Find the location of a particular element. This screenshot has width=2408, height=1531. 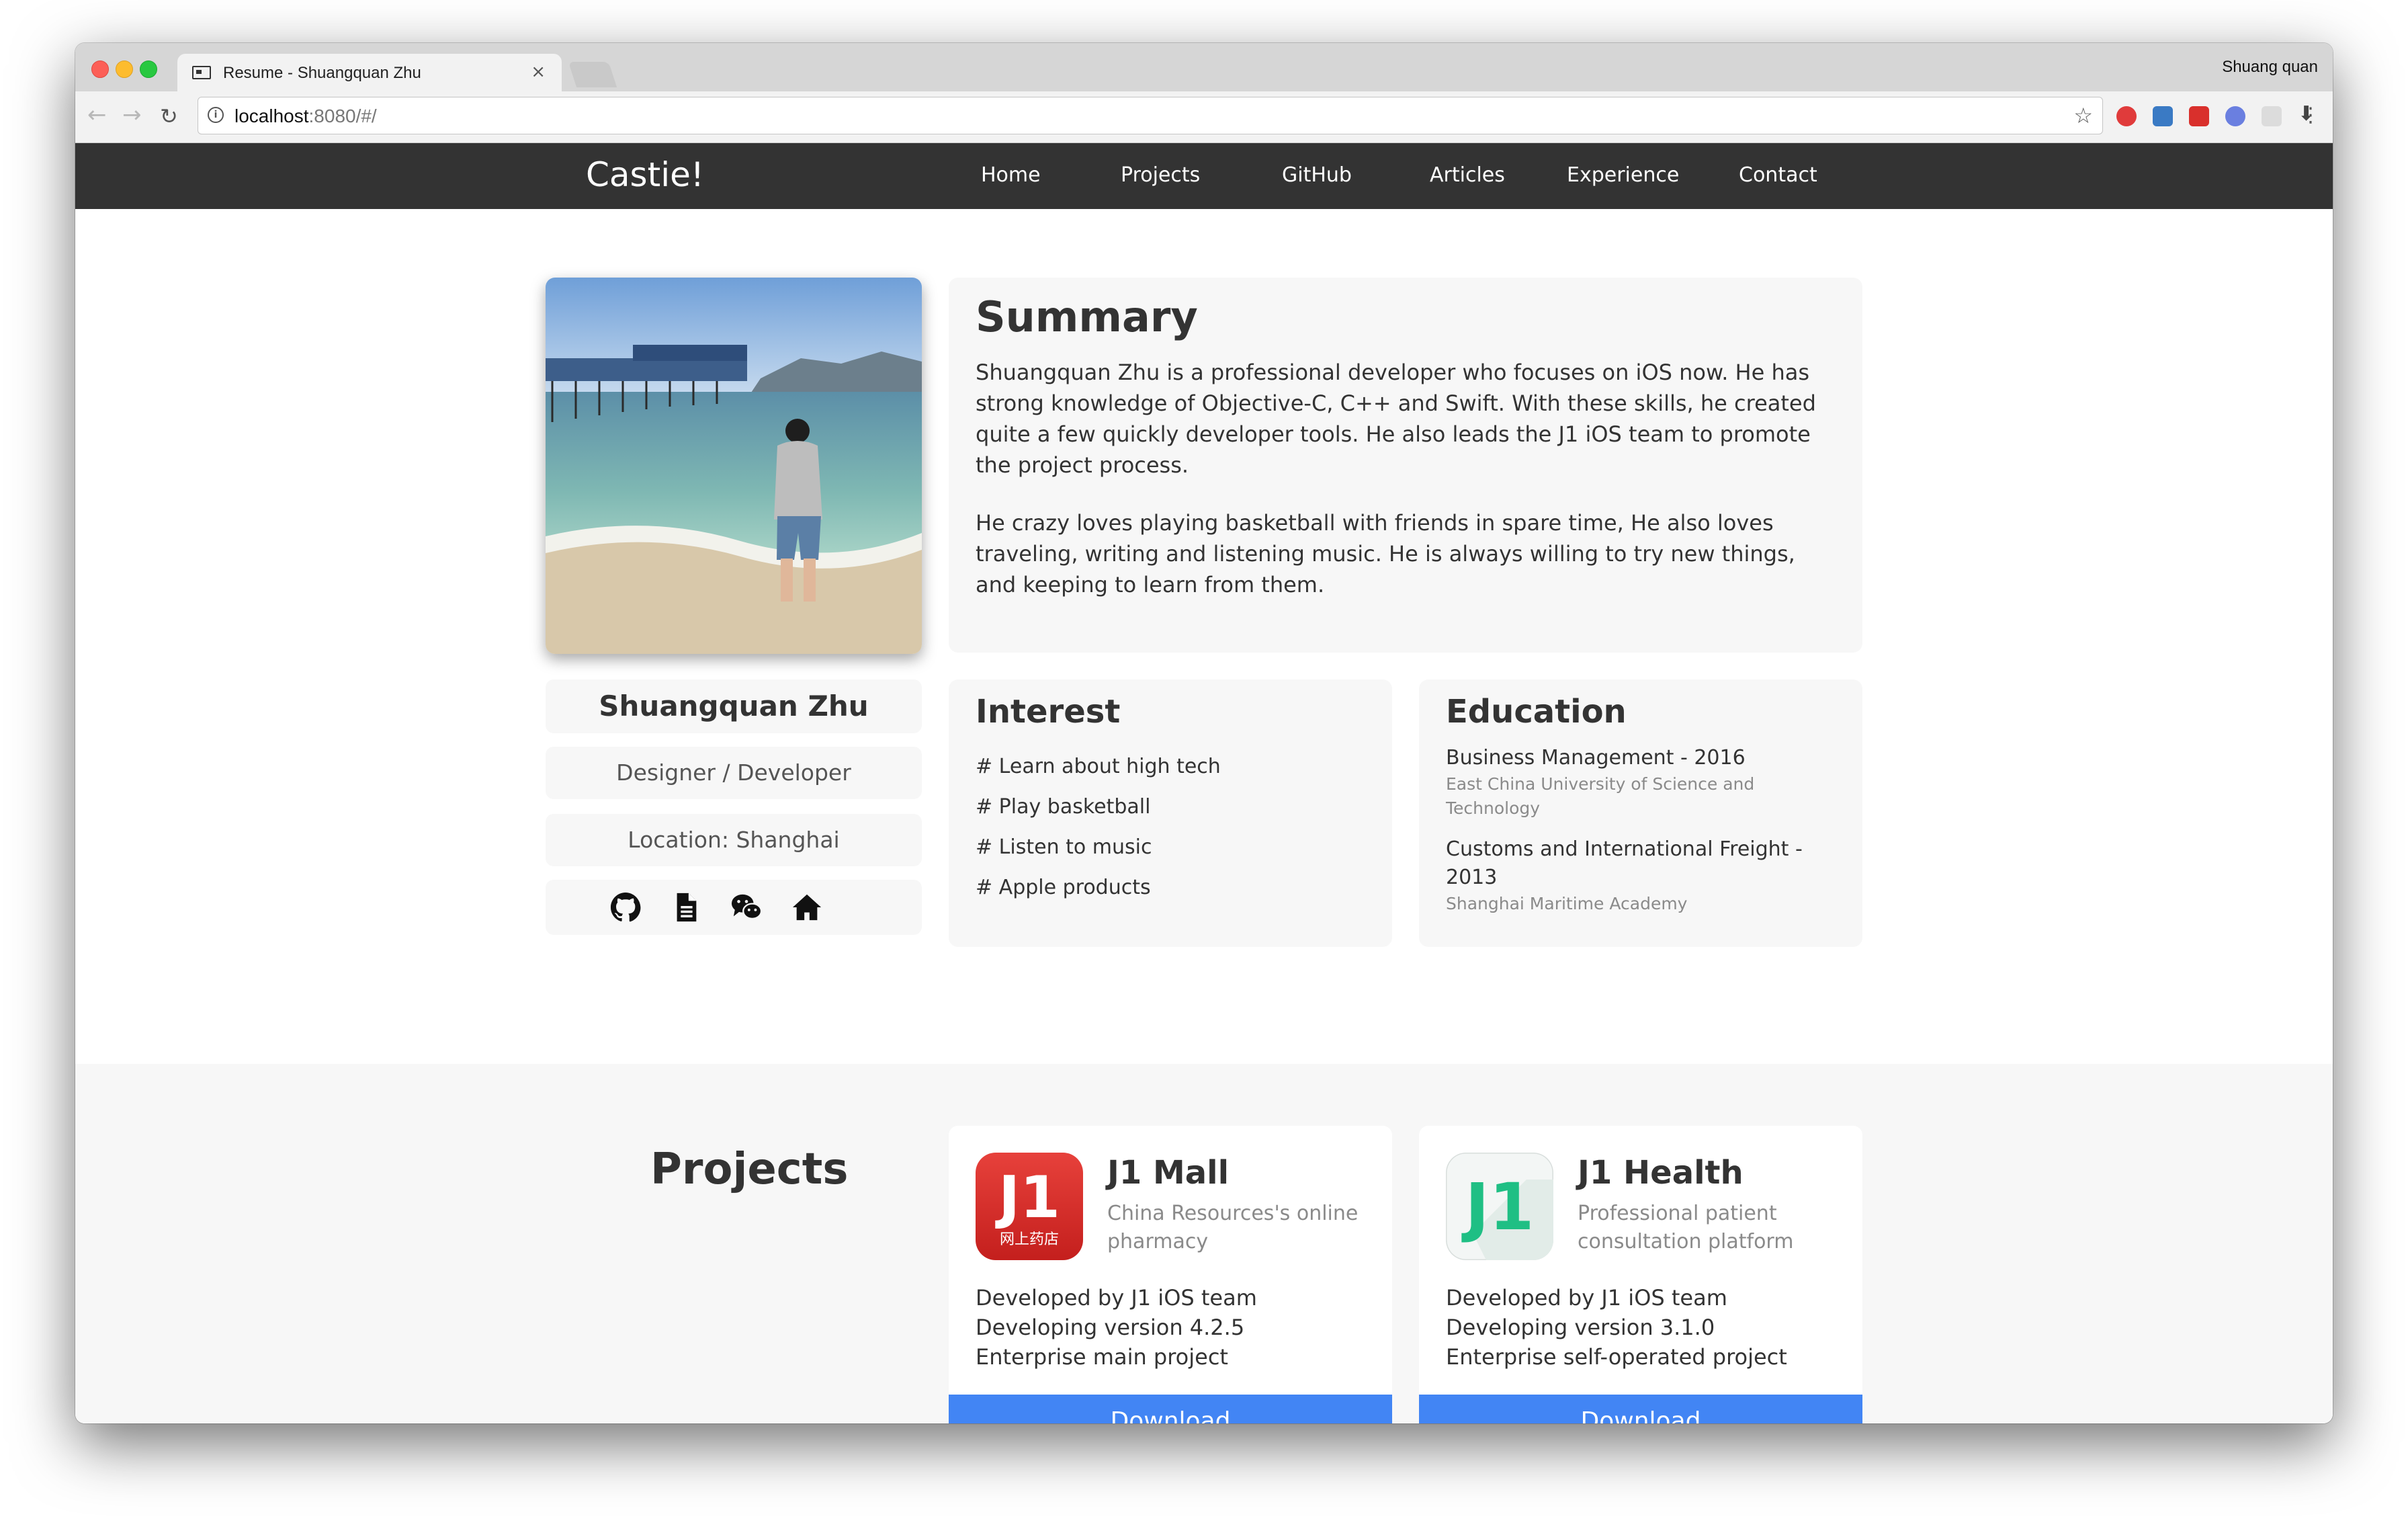

nav-articles: Articles is located at coordinates (1467, 175).